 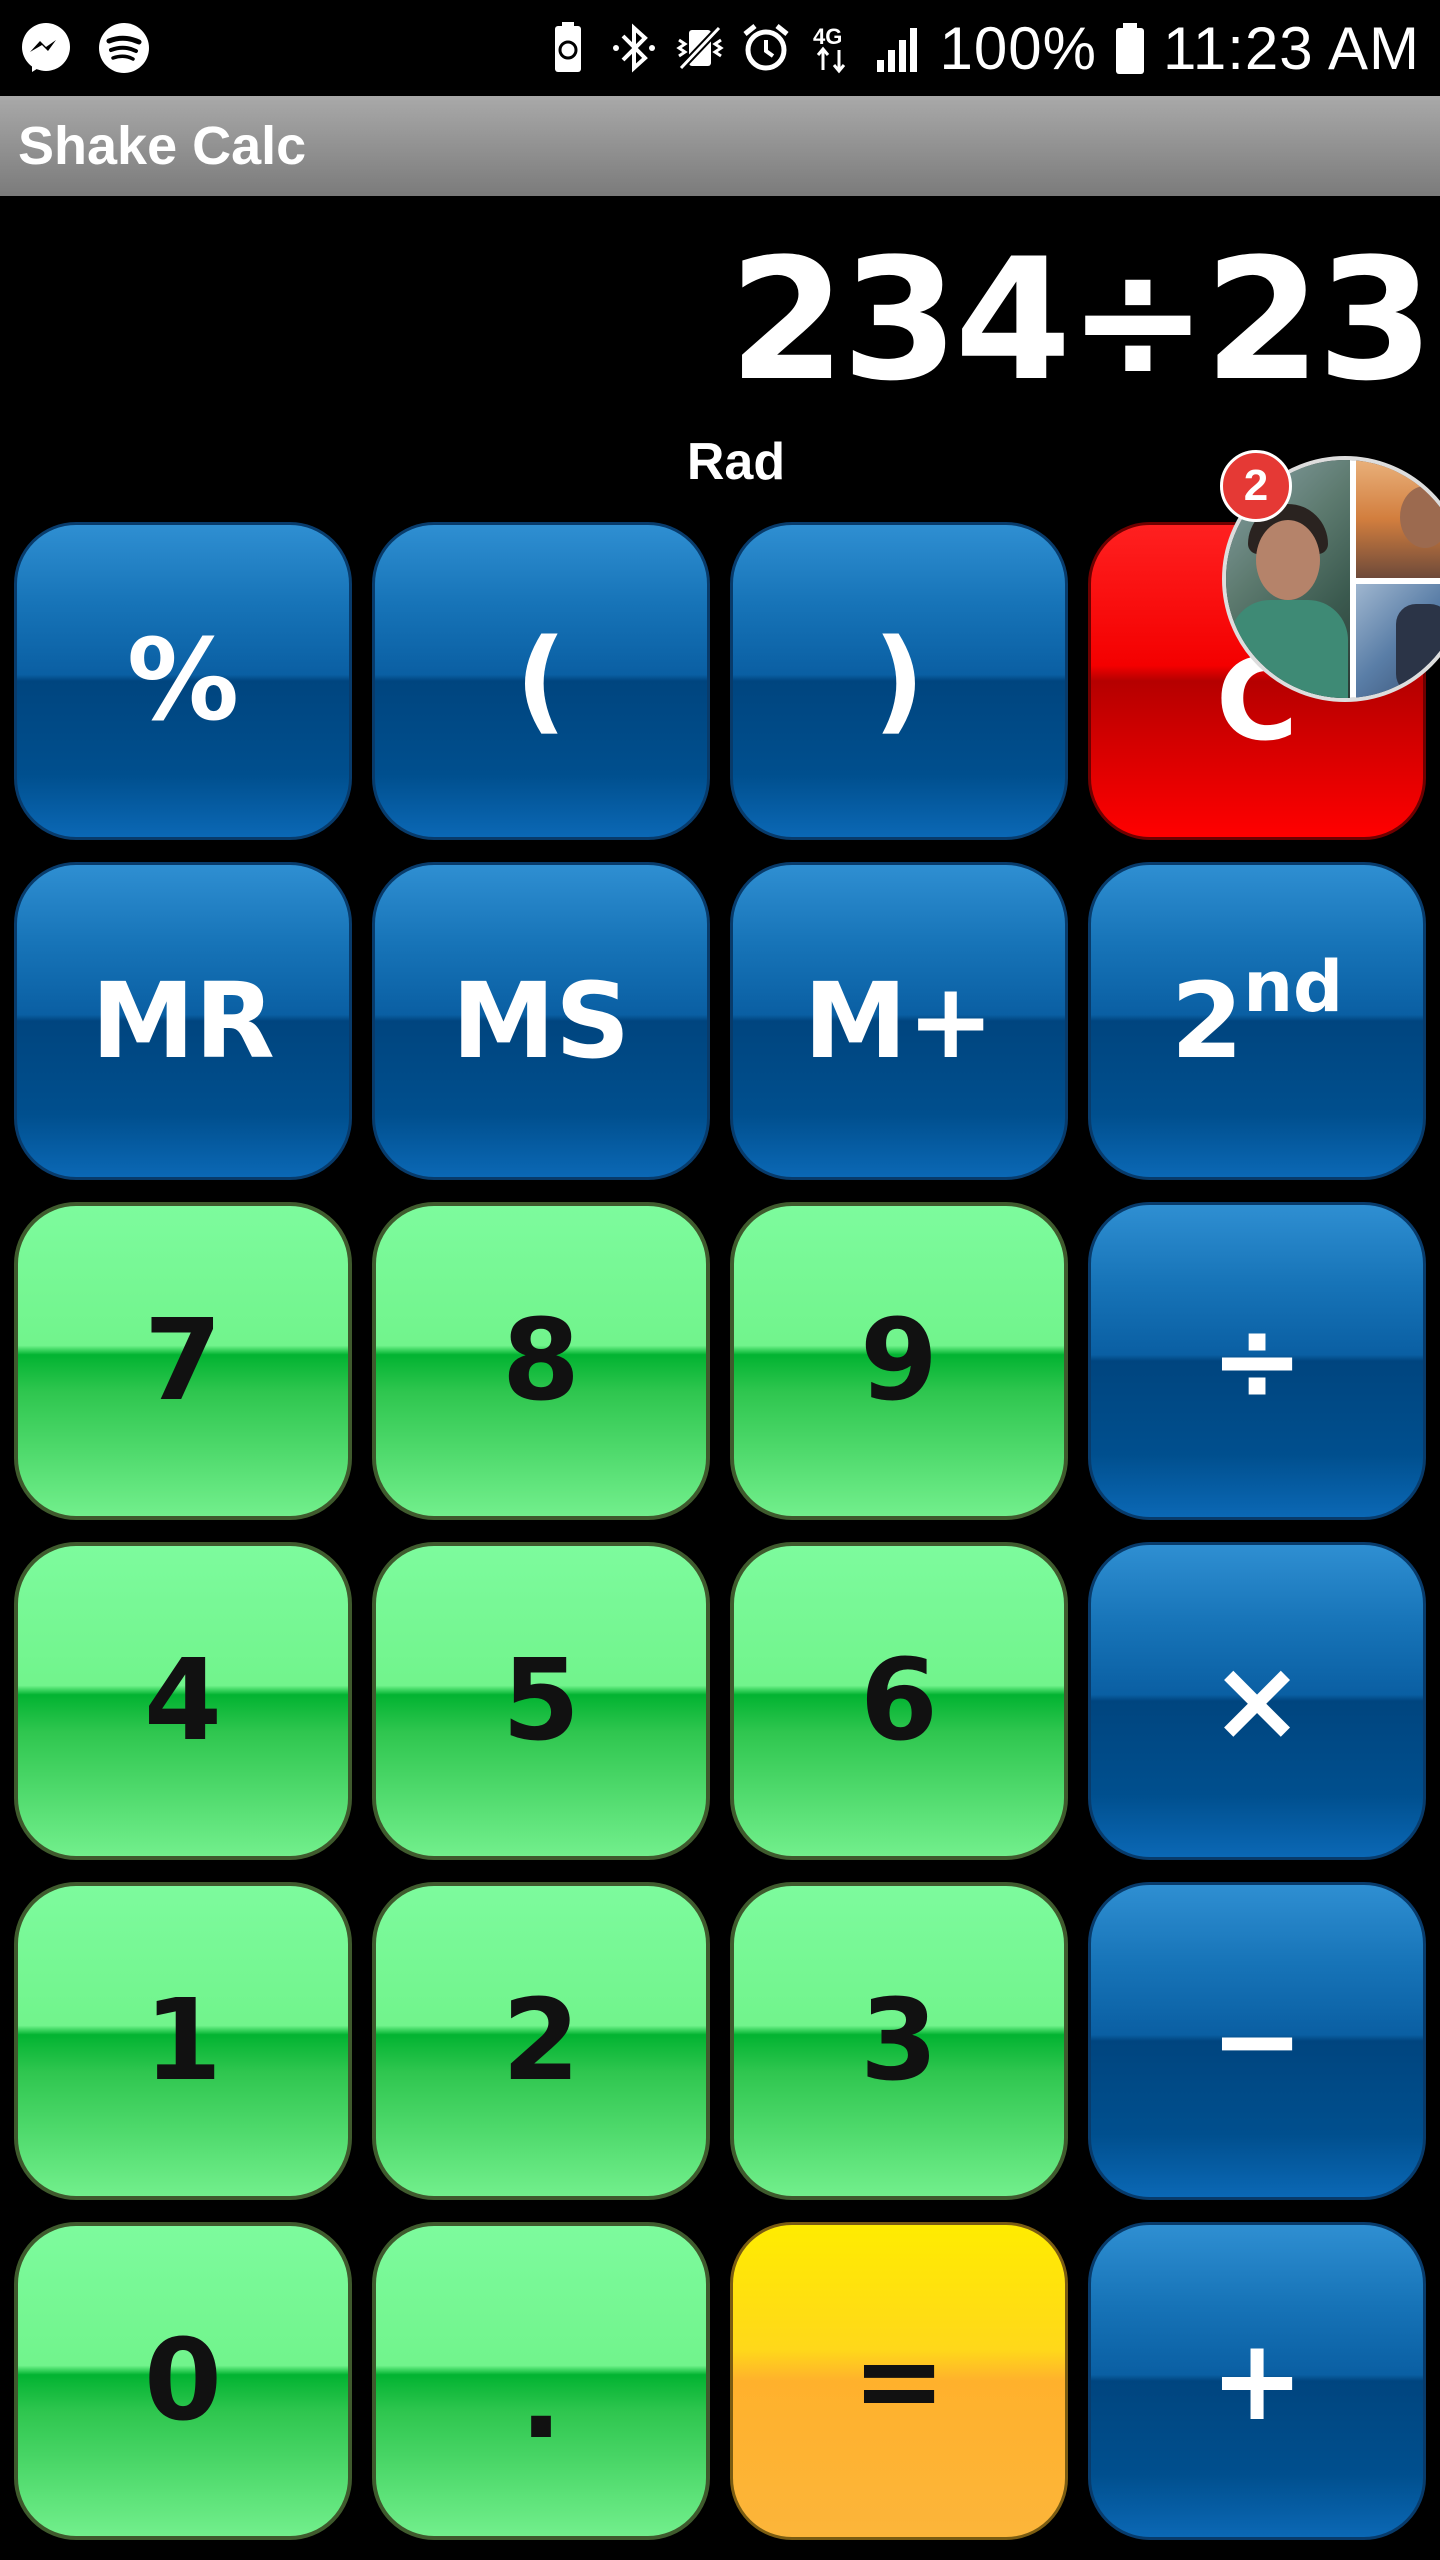 I want to click on digit-9-button: 9, so click(x=899, y=1361).